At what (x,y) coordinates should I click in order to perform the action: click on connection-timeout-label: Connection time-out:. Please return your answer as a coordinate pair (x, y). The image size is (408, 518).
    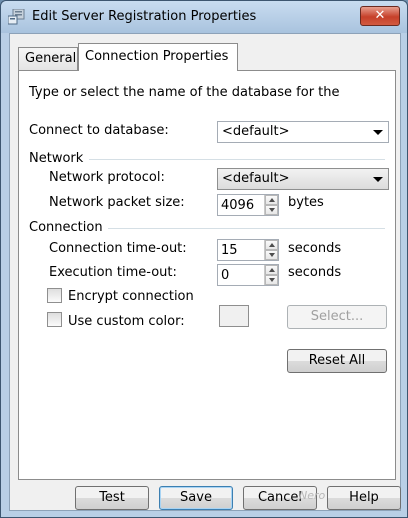
    Looking at the image, I should click on (118, 248).